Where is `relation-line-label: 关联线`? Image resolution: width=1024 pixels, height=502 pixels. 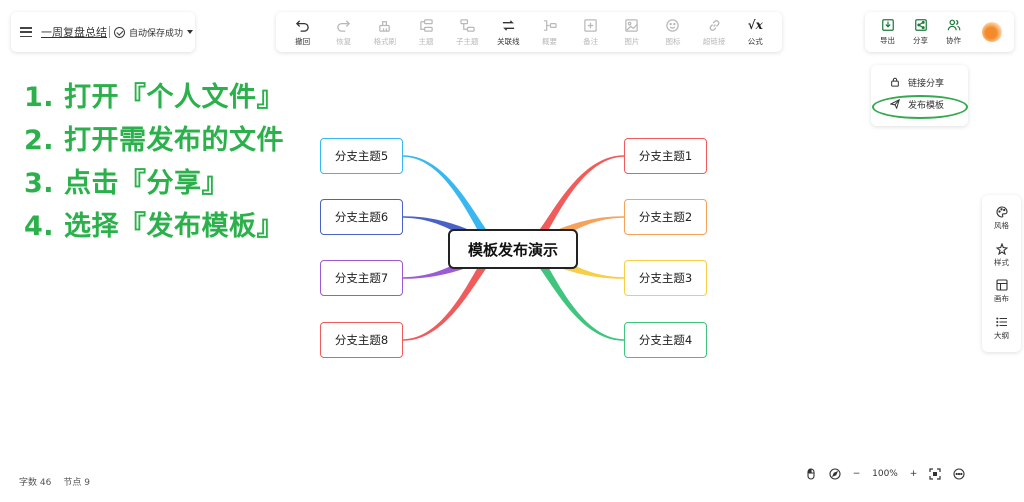
relation-line-label: 关联线 is located at coordinates (508, 41).